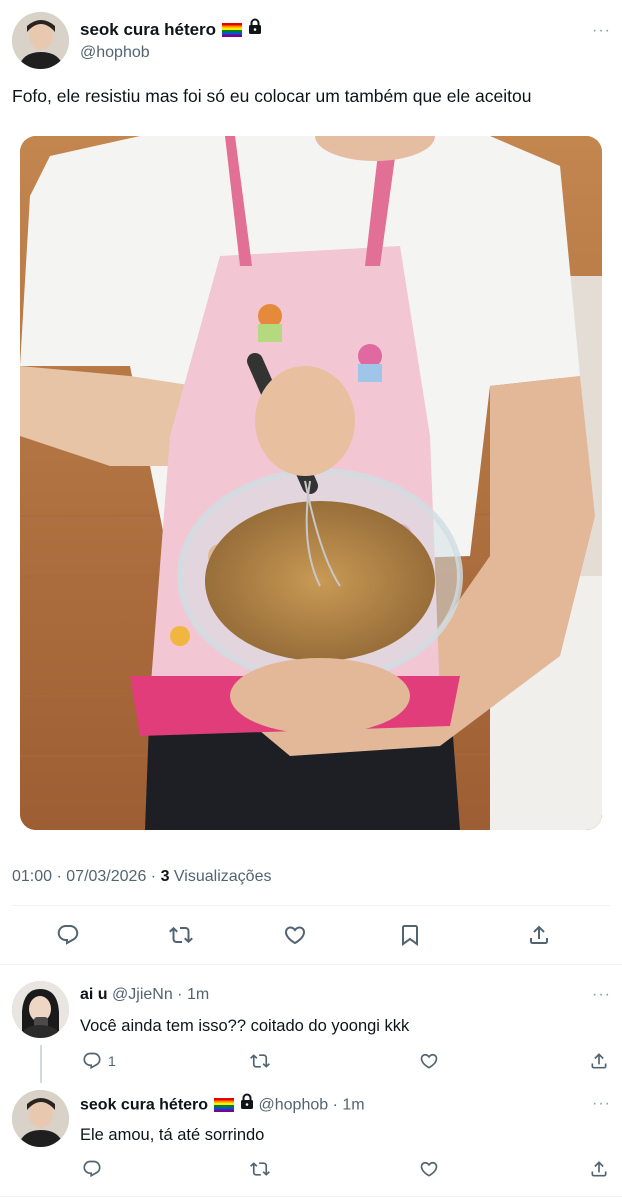 This screenshot has height=1200, width=622. What do you see at coordinates (294, 1105) in the screenshot?
I see `reply-handle: @hophob` at bounding box center [294, 1105].